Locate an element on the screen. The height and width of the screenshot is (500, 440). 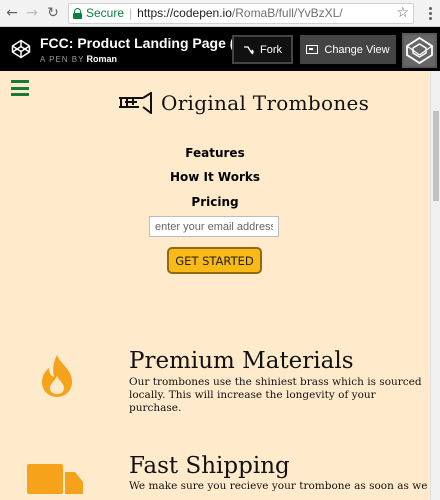
pen-byline: A PEN BY Roman is located at coordinates (143, 59).